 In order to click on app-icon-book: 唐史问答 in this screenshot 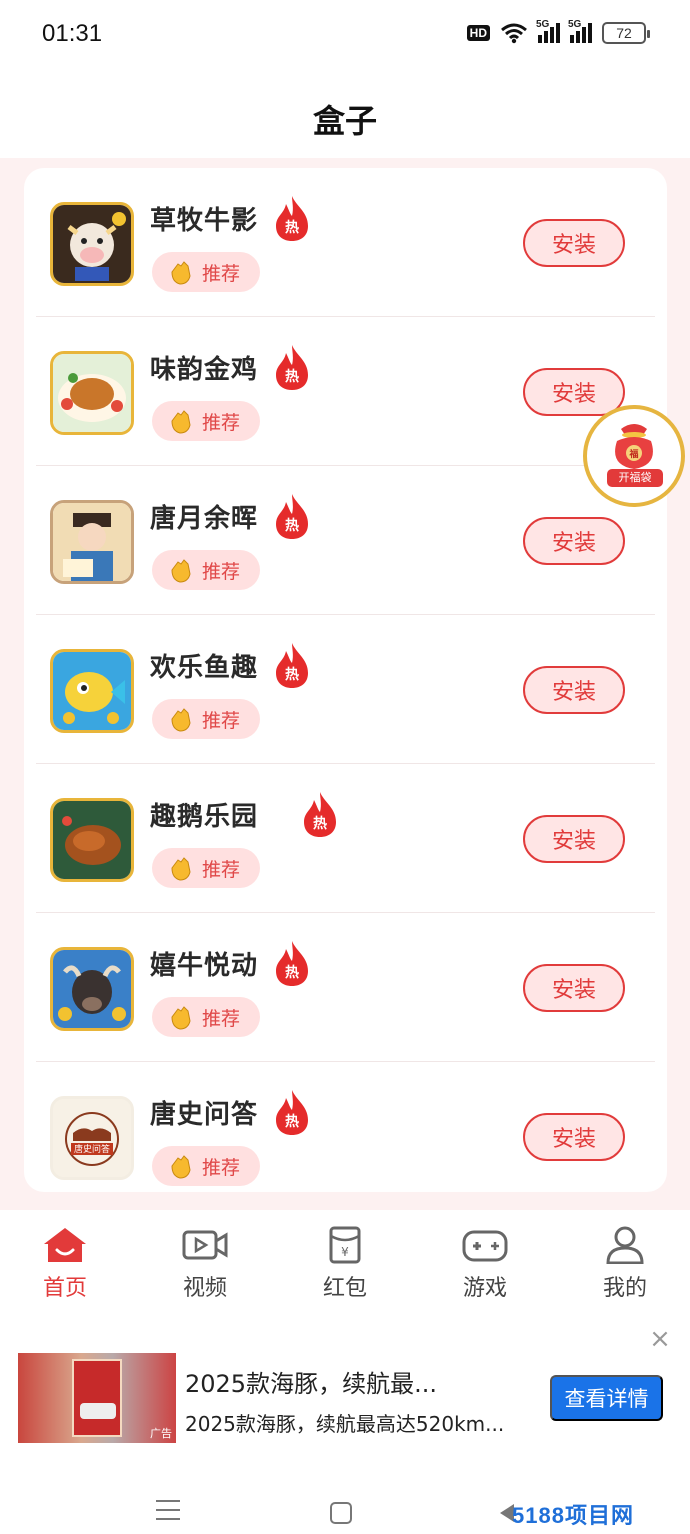, I will do `click(92, 1138)`.